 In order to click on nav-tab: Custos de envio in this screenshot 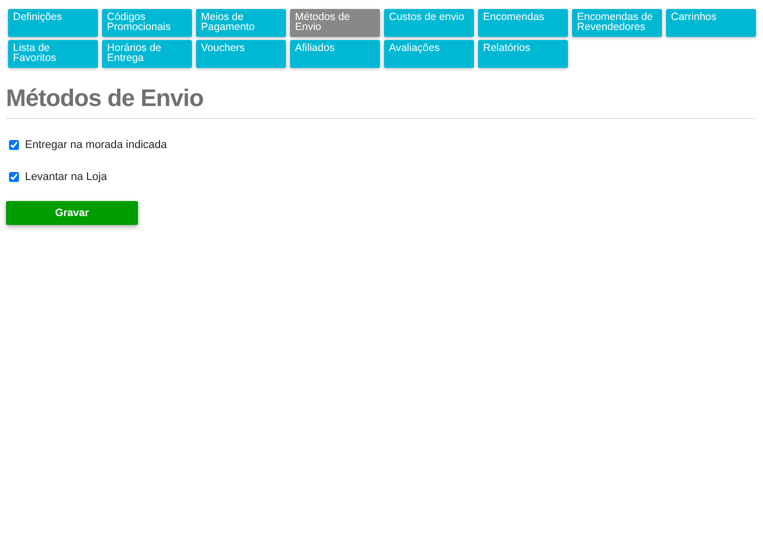, I will do `click(429, 23)`.